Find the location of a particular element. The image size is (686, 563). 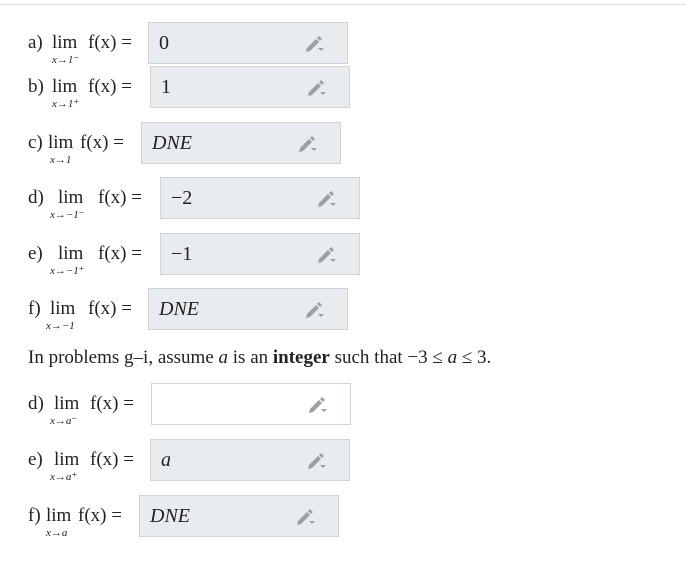

answer-input: 1 is located at coordinates (250, 87).